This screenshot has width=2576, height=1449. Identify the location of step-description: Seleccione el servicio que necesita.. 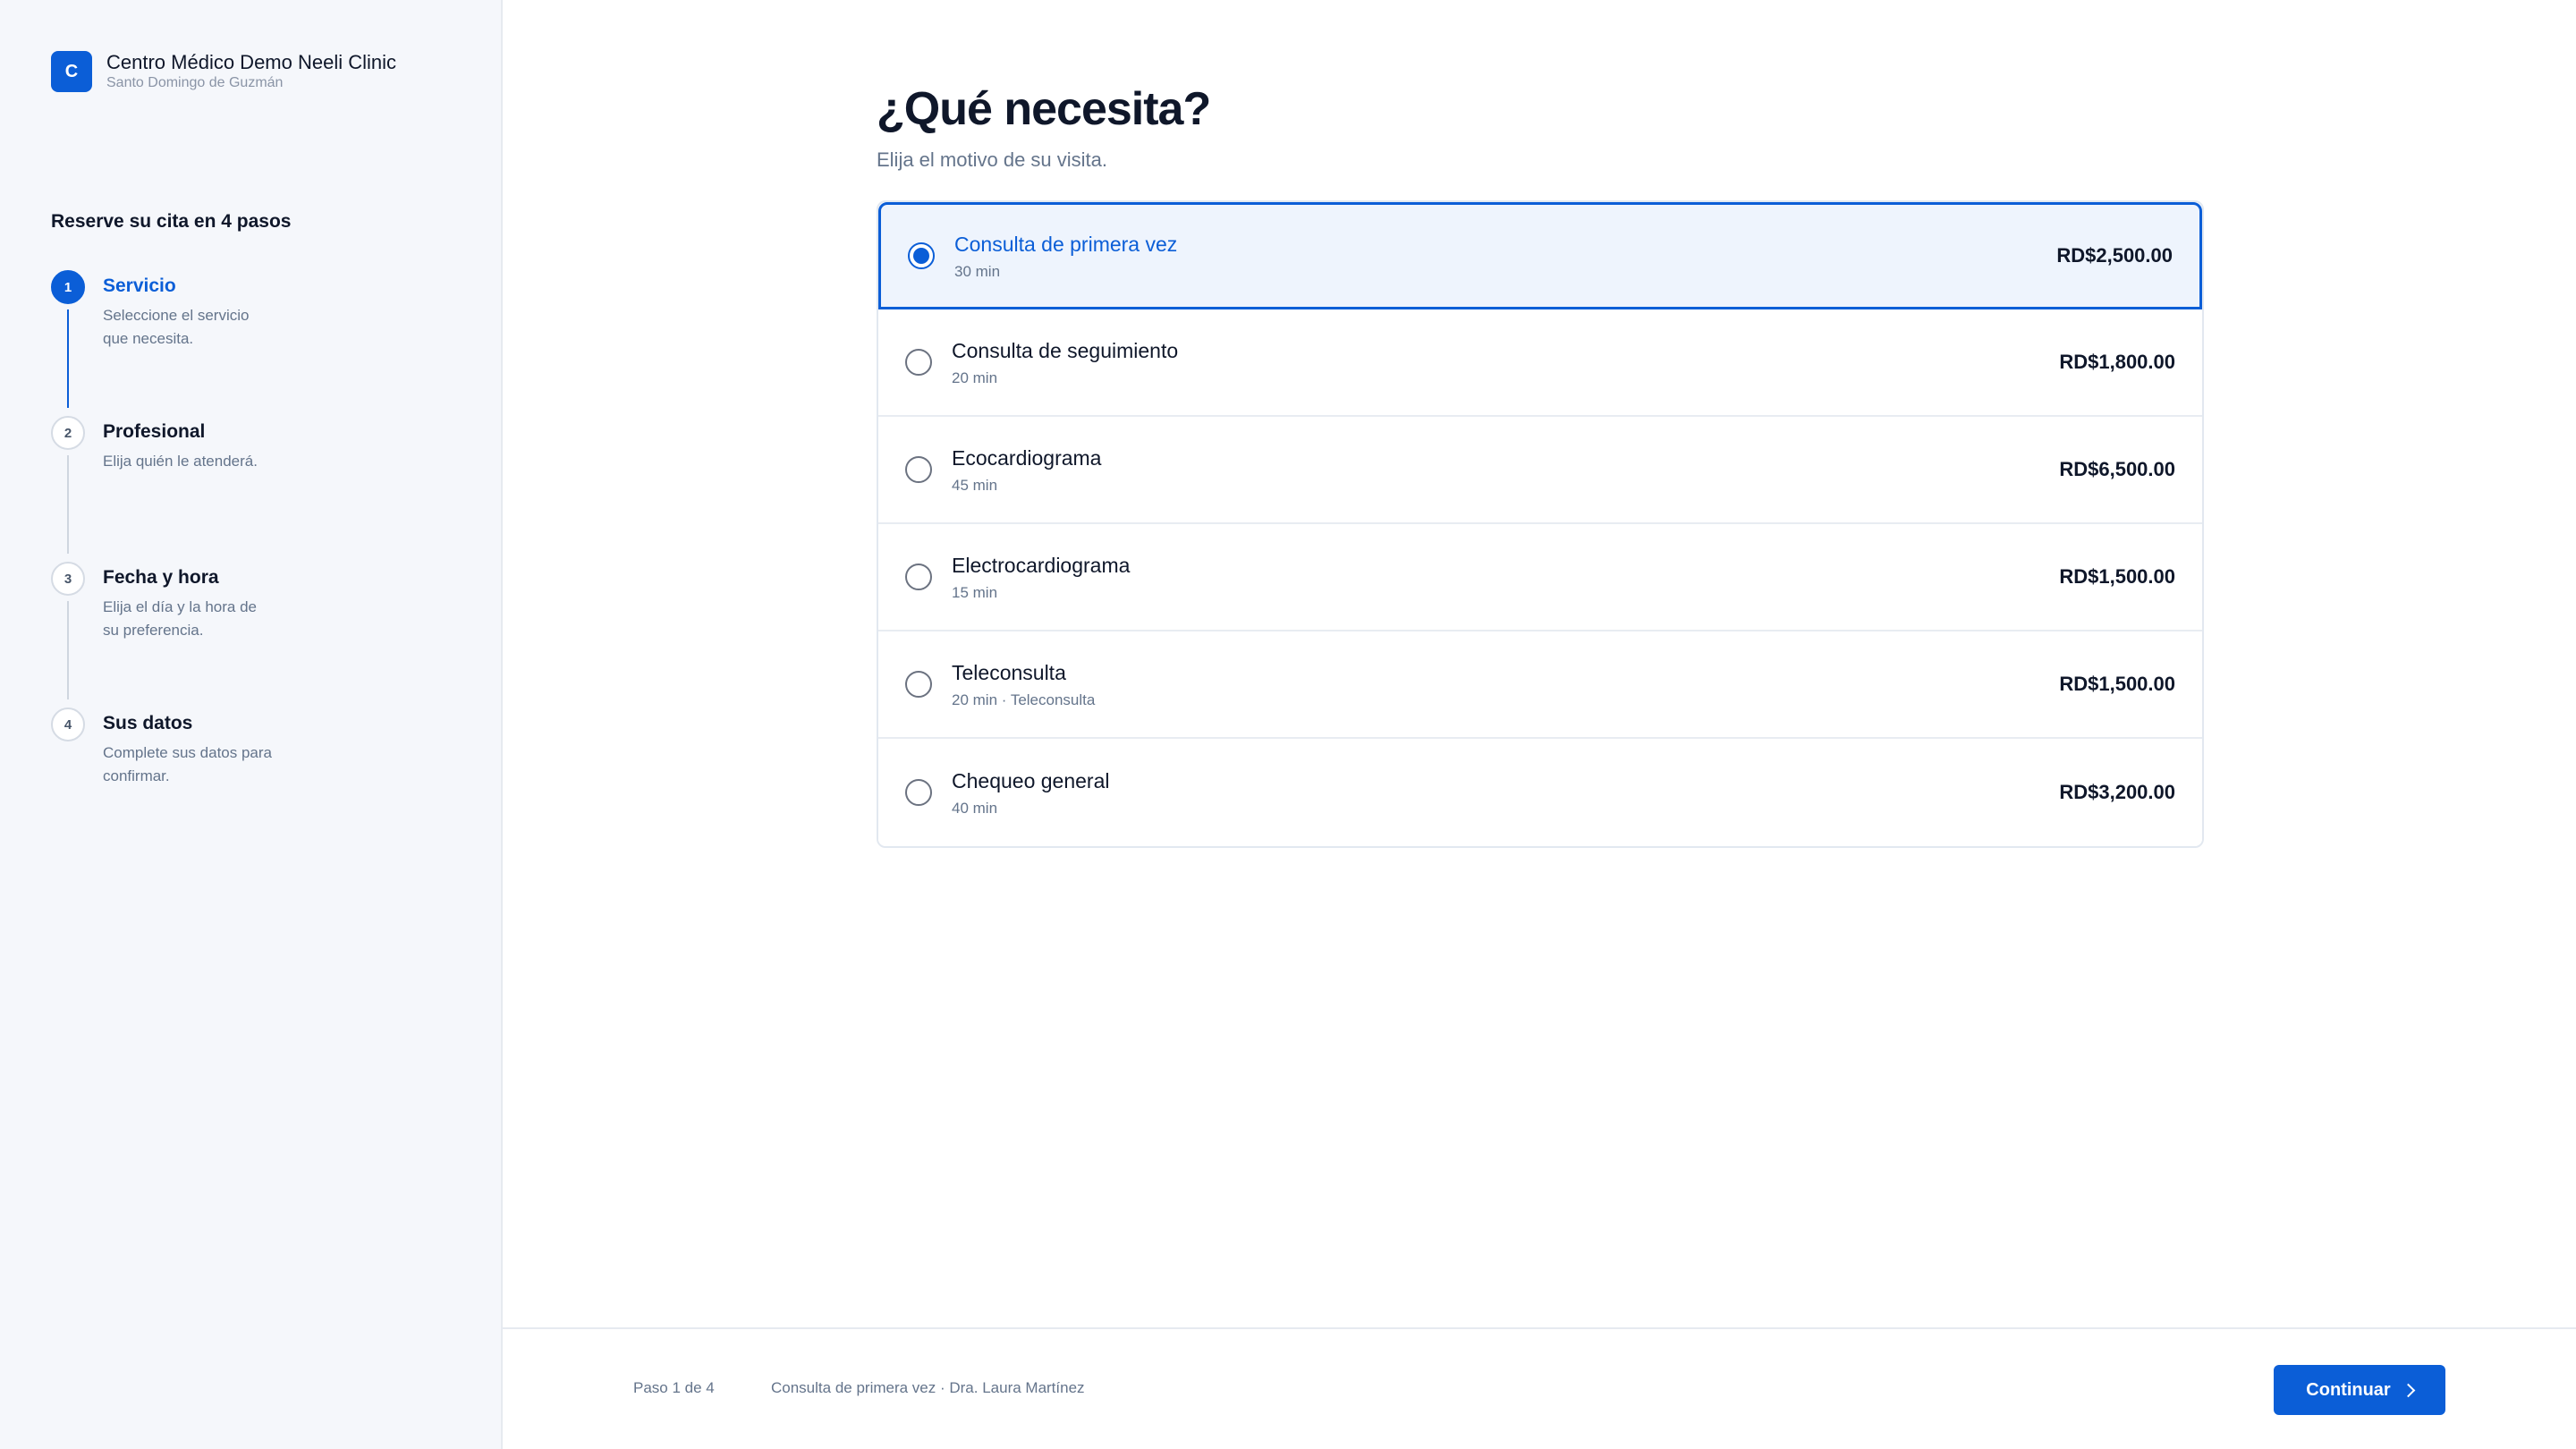
(176, 327).